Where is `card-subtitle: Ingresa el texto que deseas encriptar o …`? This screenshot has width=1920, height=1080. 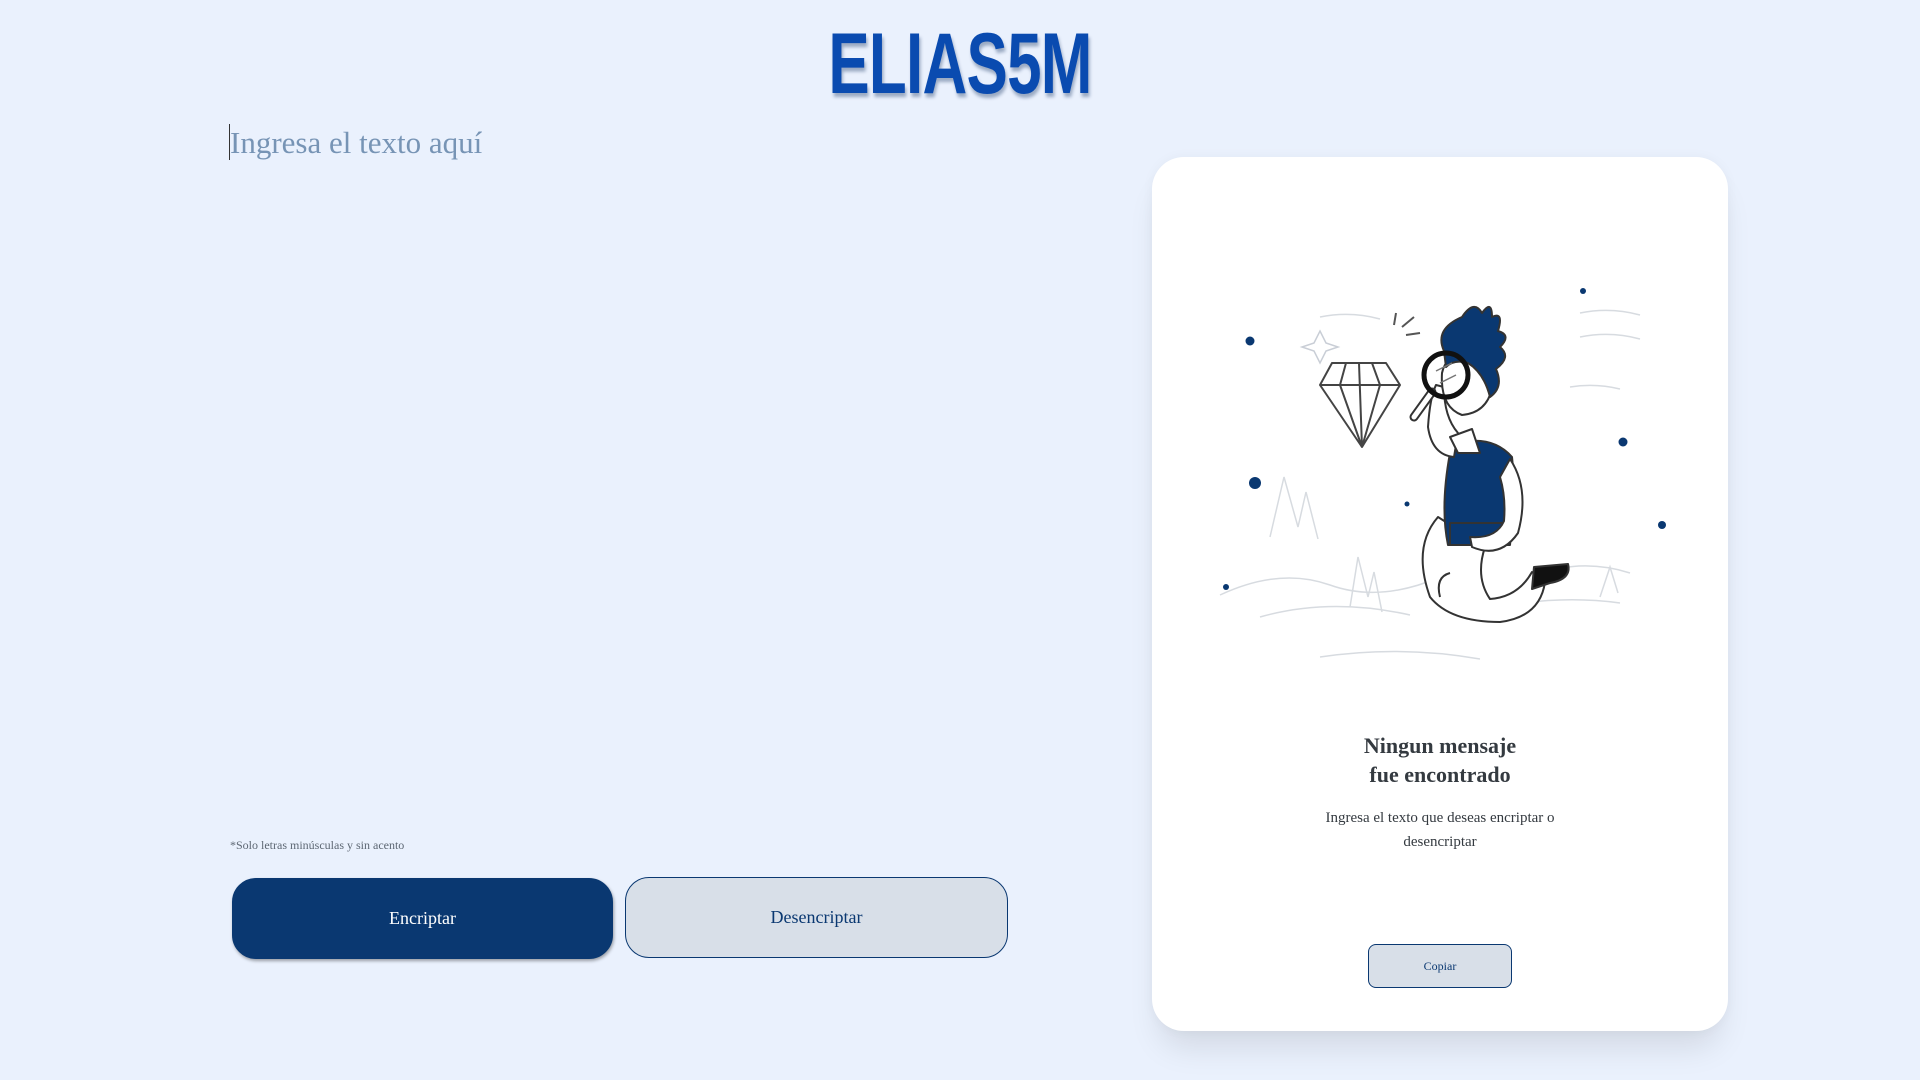
card-subtitle: Ingresa el texto que deseas encriptar o … is located at coordinates (1440, 830).